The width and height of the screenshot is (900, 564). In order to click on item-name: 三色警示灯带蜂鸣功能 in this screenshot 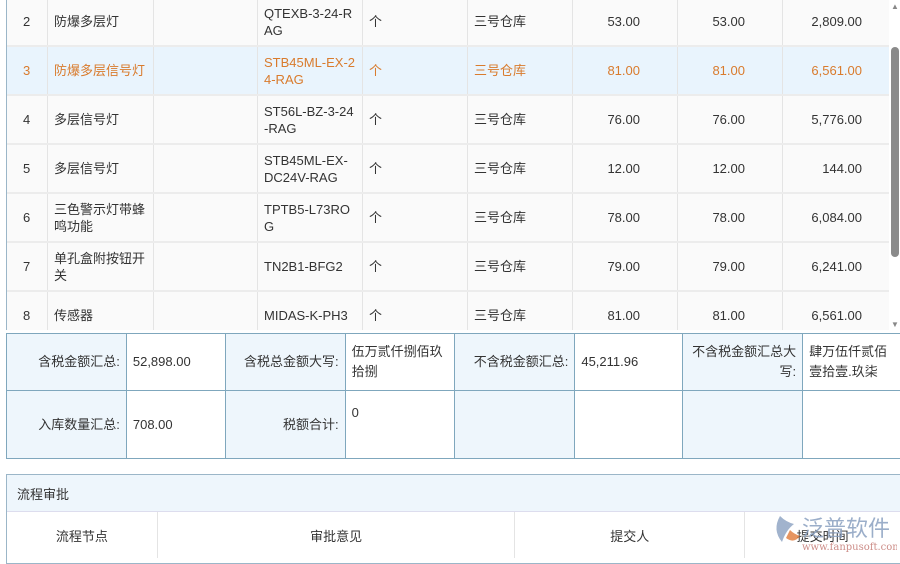, I will do `click(101, 217)`.